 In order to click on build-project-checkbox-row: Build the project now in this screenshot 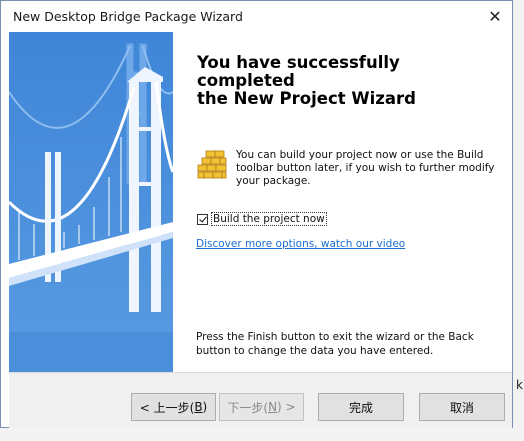, I will do `click(262, 219)`.